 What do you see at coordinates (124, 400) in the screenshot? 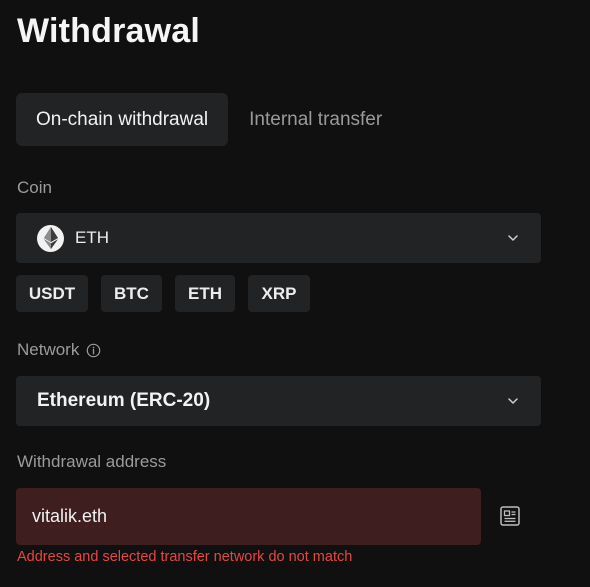
I see `selected-network: Ethereum (ERC-20)` at bounding box center [124, 400].